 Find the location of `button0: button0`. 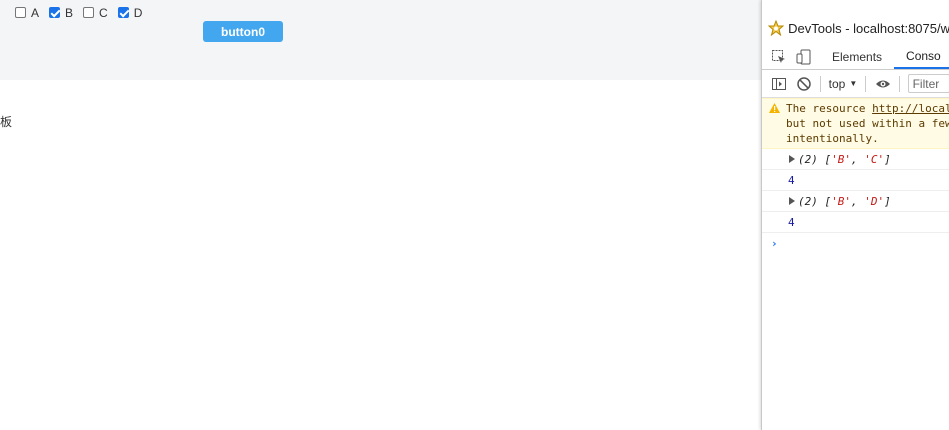

button0: button0 is located at coordinates (243, 31).